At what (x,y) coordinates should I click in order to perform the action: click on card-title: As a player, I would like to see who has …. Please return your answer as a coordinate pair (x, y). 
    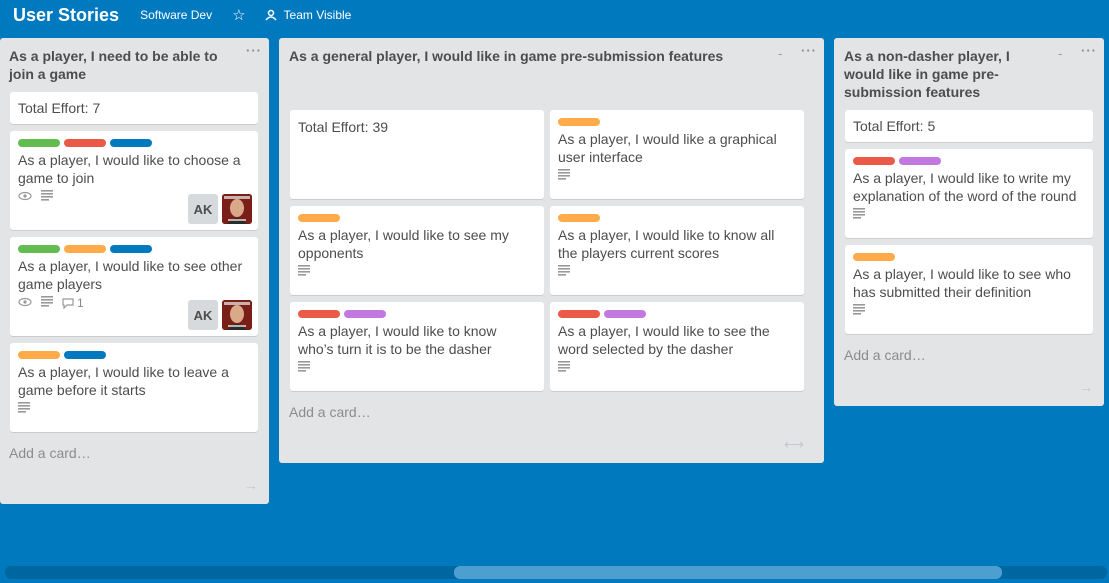
    Looking at the image, I should click on (962, 283).